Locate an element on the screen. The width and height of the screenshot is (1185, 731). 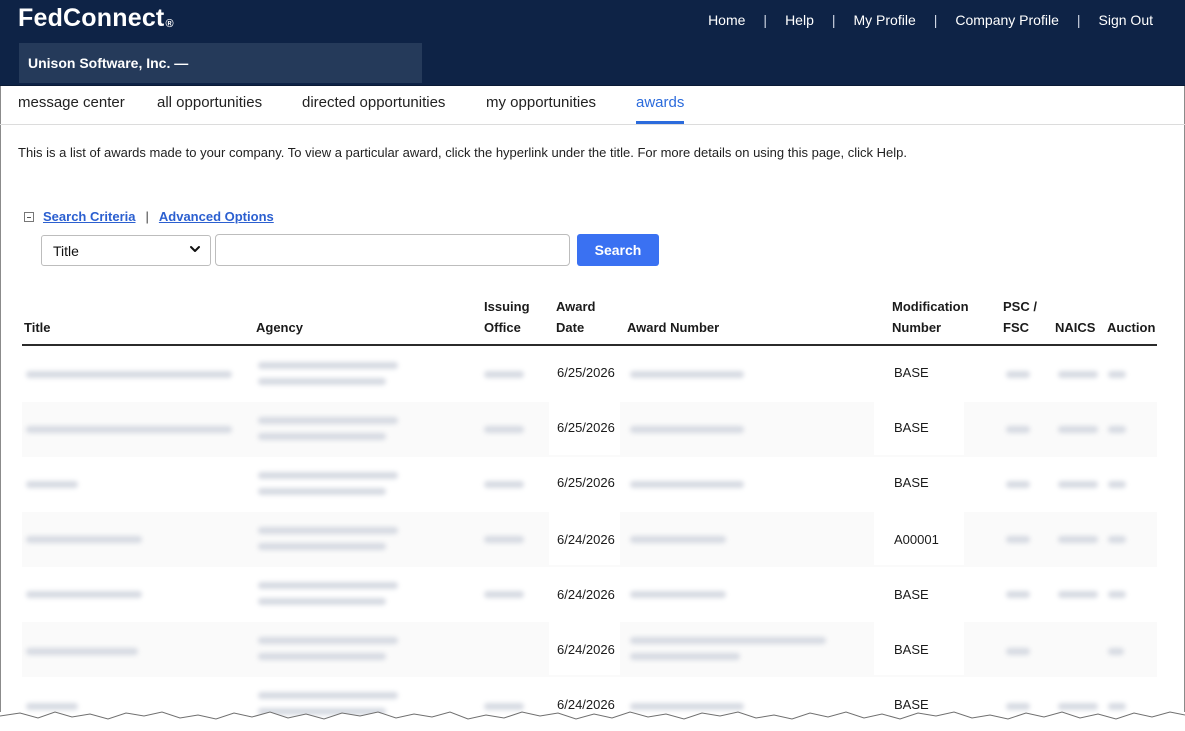
torn-edge is located at coordinates (592, 721).